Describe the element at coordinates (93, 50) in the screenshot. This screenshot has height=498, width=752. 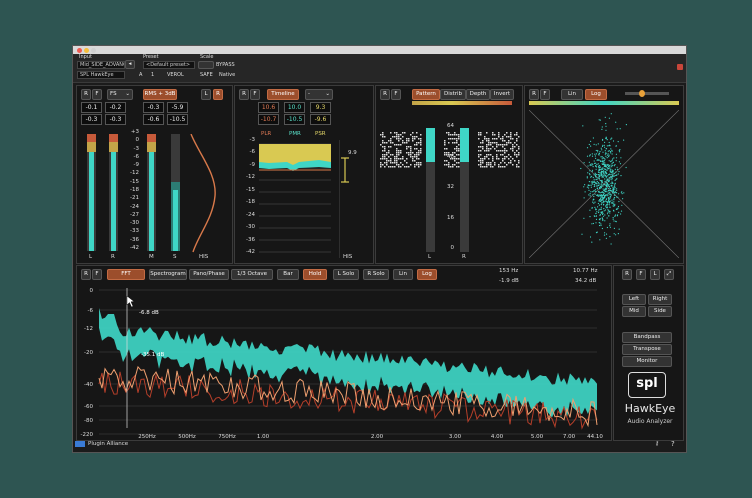
I see `zoom-dot` at that location.